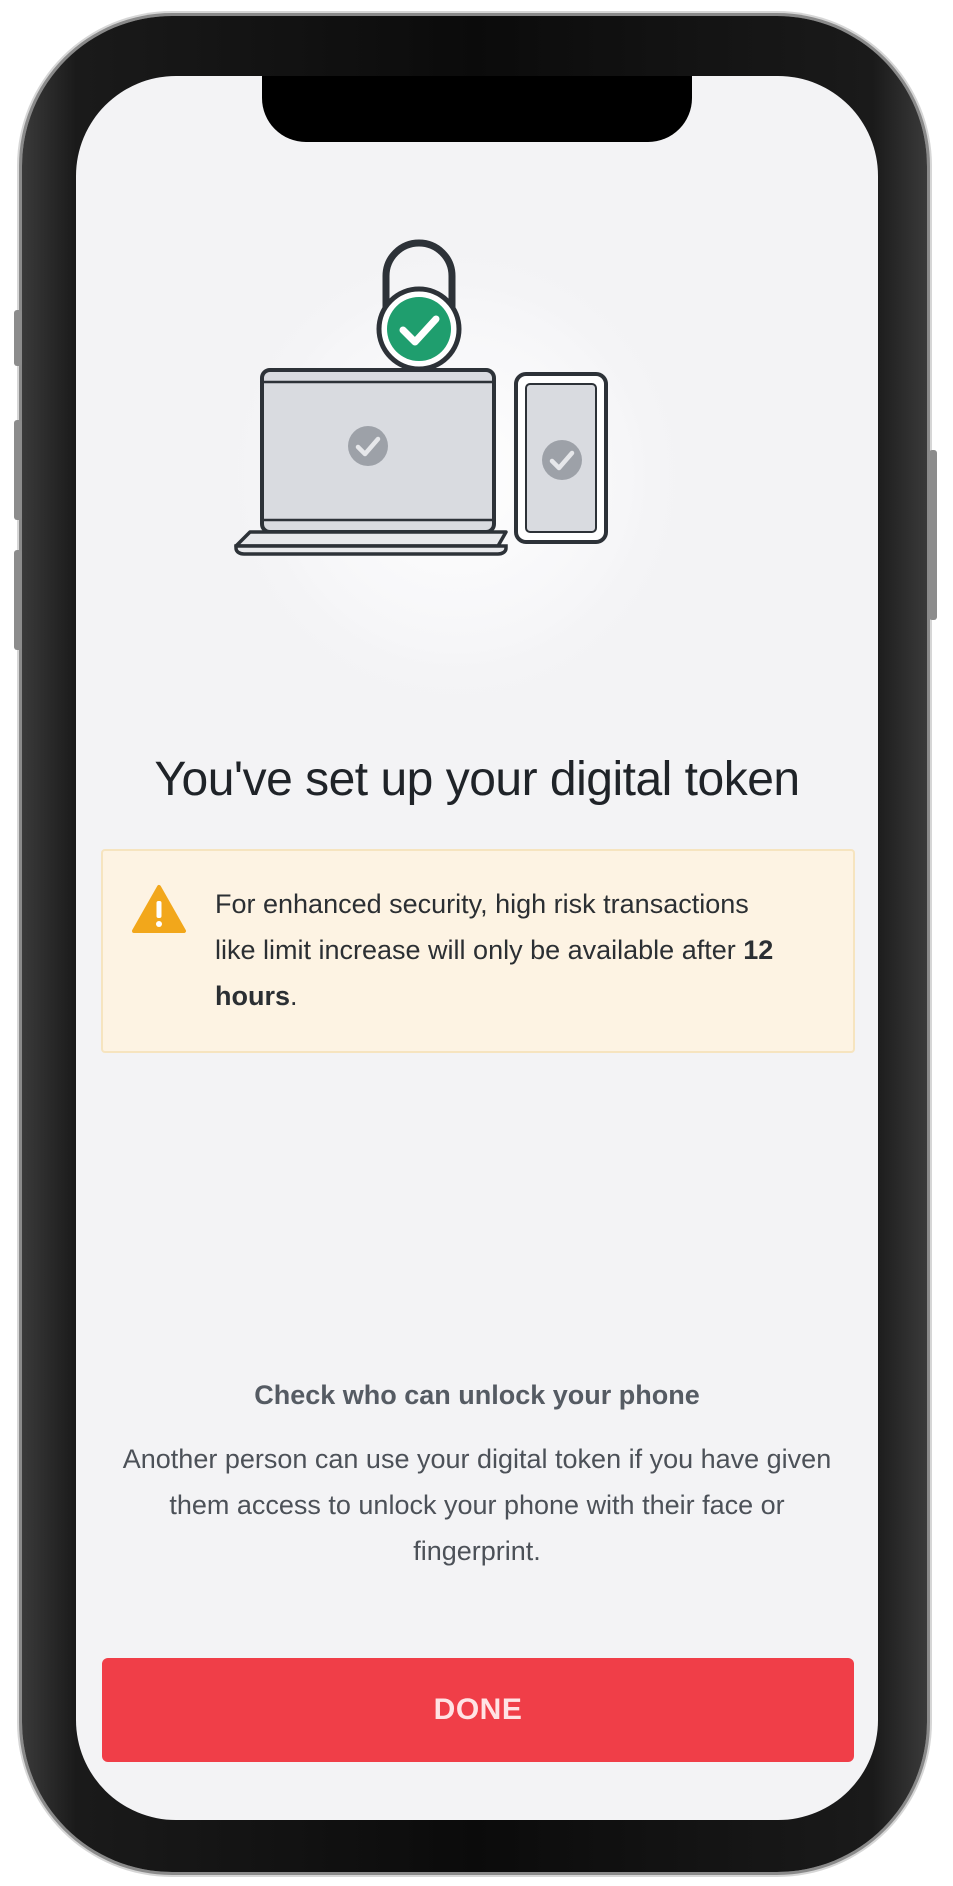 The width and height of the screenshot is (953, 1886). What do you see at coordinates (933, 535) in the screenshot?
I see `power-button` at bounding box center [933, 535].